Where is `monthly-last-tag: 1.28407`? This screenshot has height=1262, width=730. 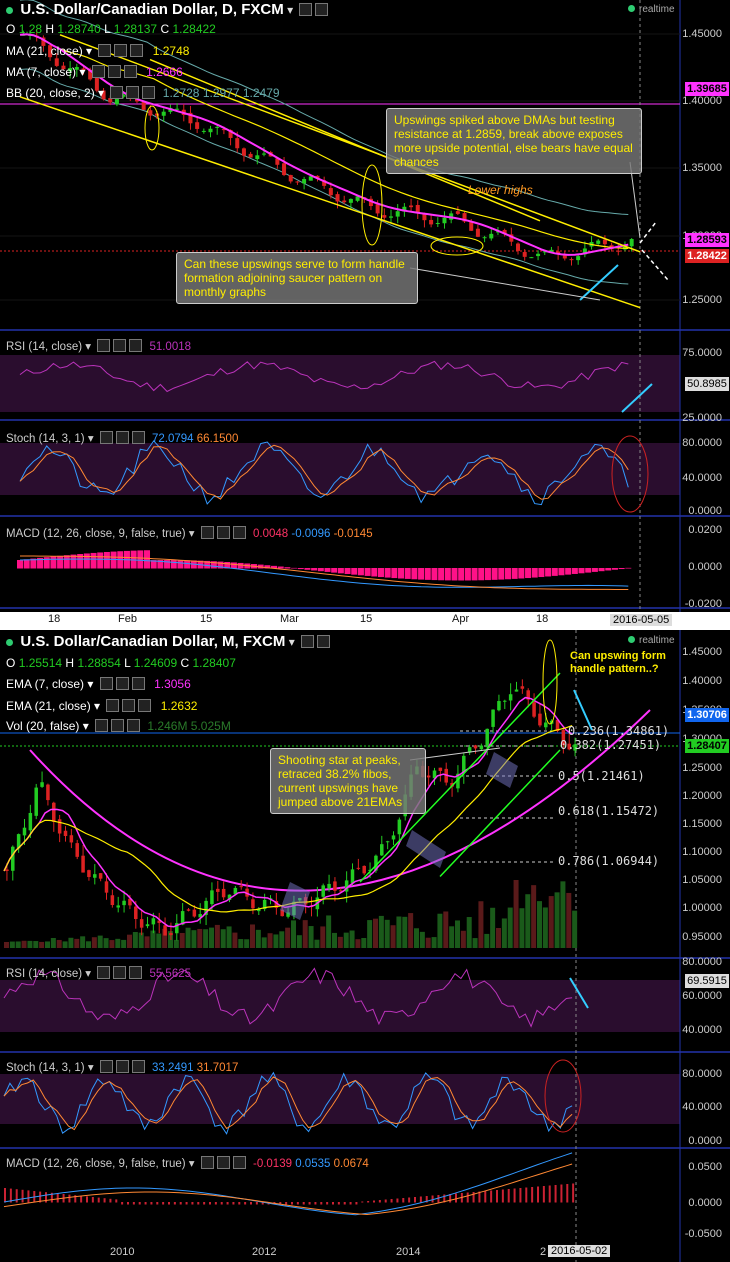 monthly-last-tag: 1.28407 is located at coordinates (707, 746).